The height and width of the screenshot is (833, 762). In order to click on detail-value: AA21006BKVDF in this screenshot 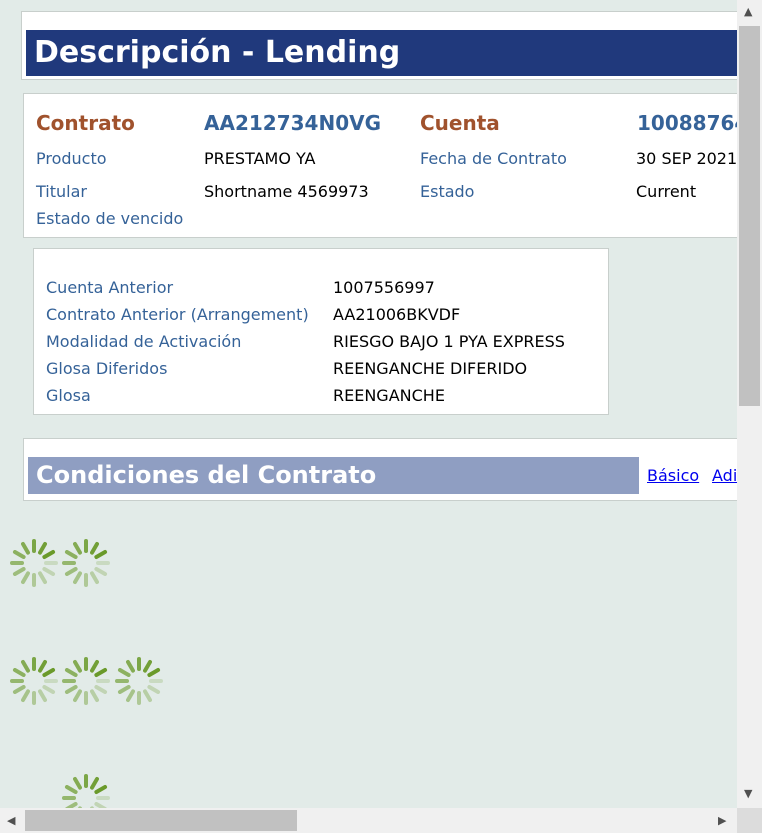, I will do `click(397, 314)`.